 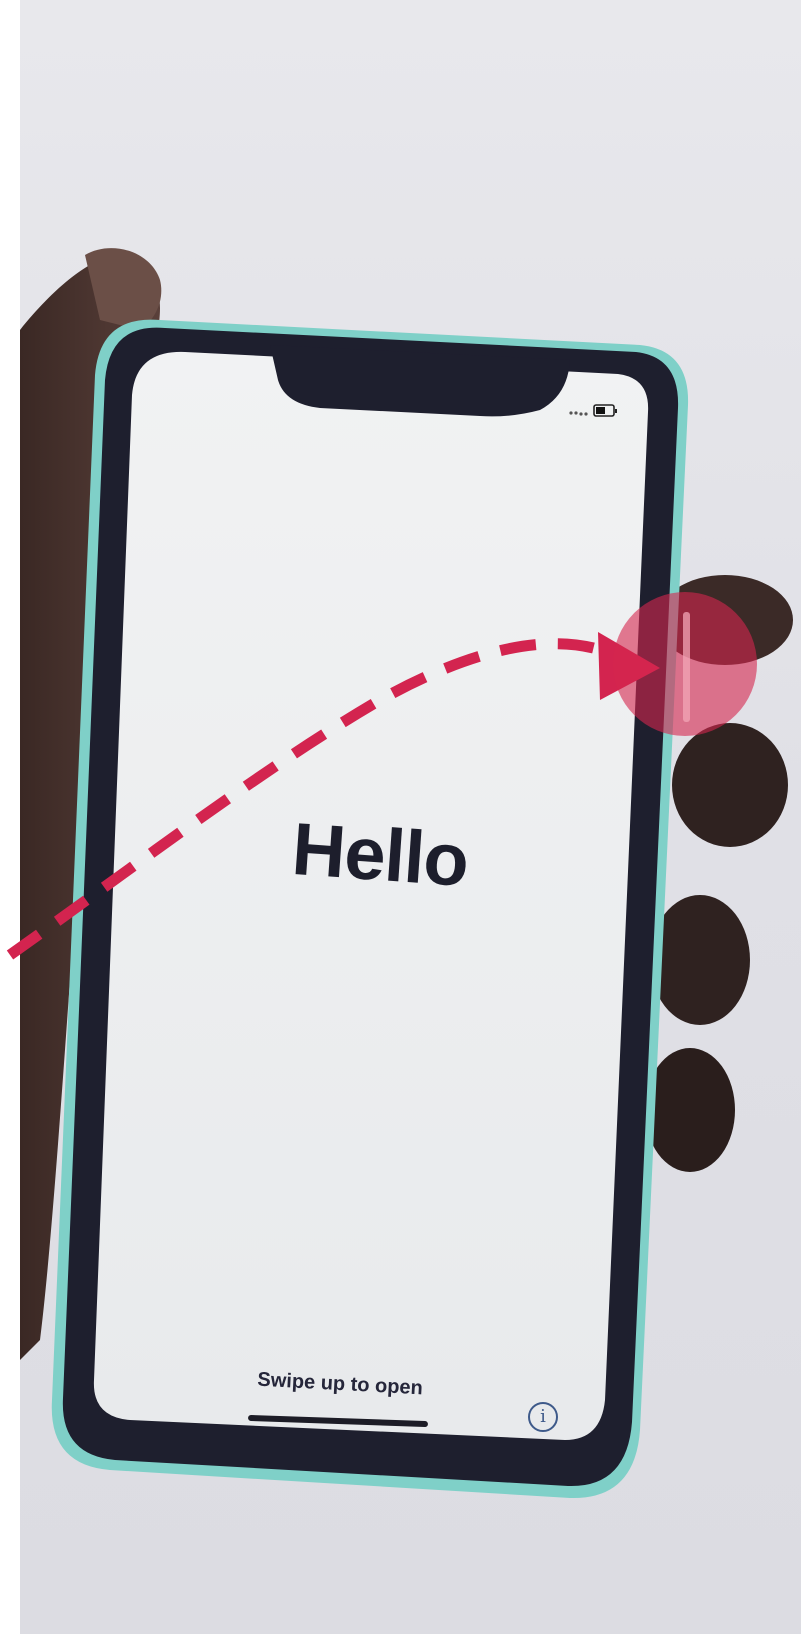 What do you see at coordinates (543, 1417) in the screenshot?
I see `info-circle-icon: i` at bounding box center [543, 1417].